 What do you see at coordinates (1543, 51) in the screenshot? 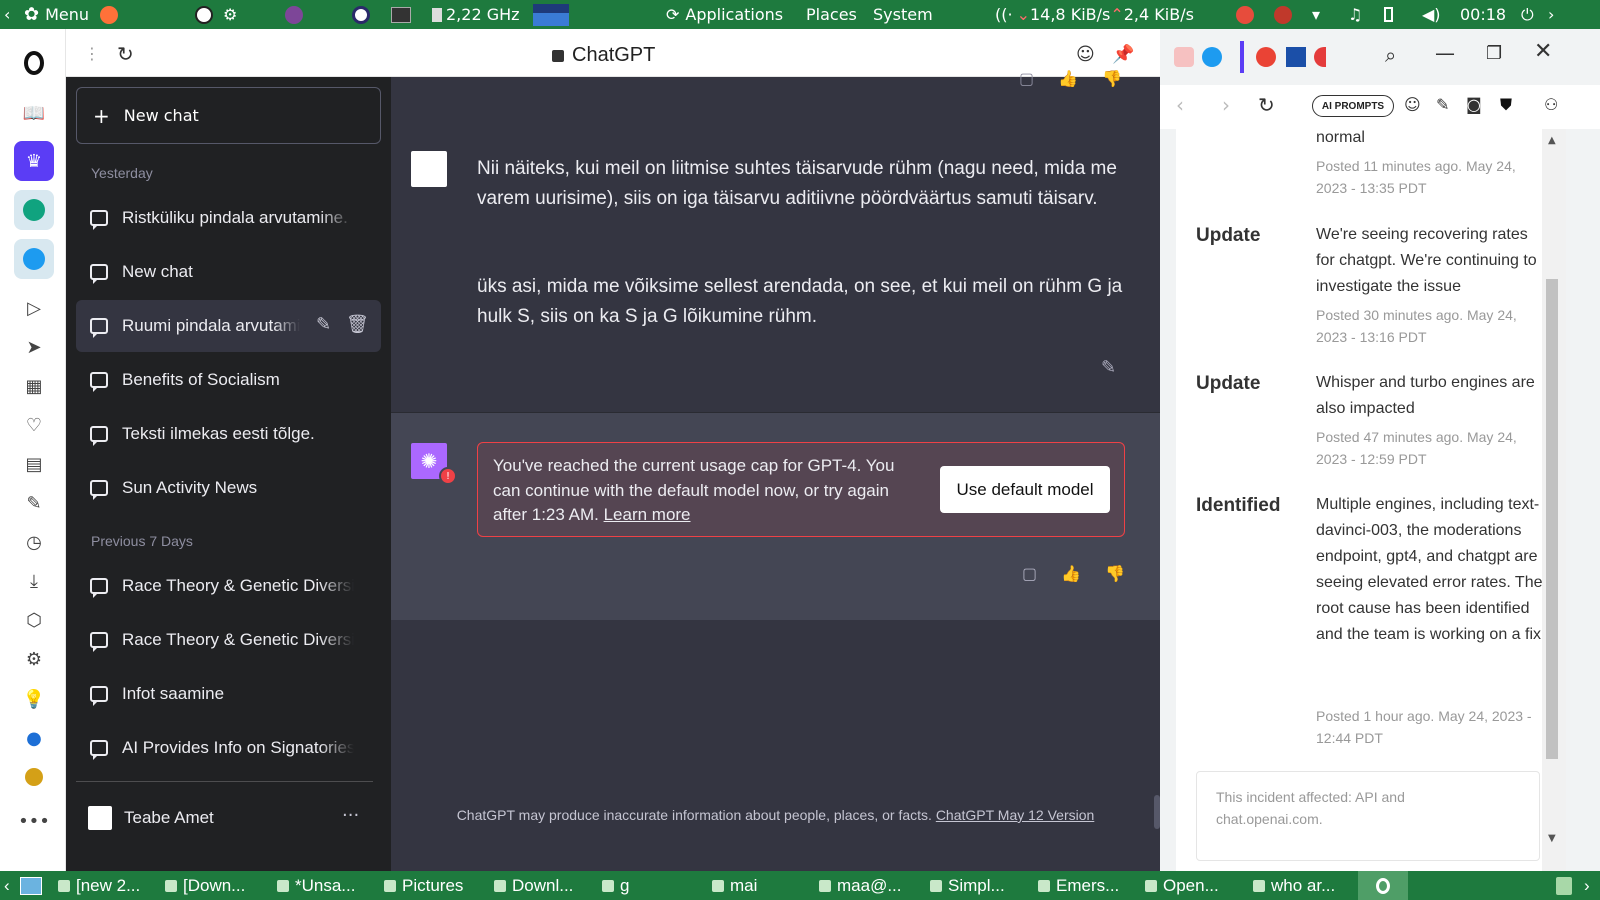
I see `close-icon: ✕` at bounding box center [1543, 51].